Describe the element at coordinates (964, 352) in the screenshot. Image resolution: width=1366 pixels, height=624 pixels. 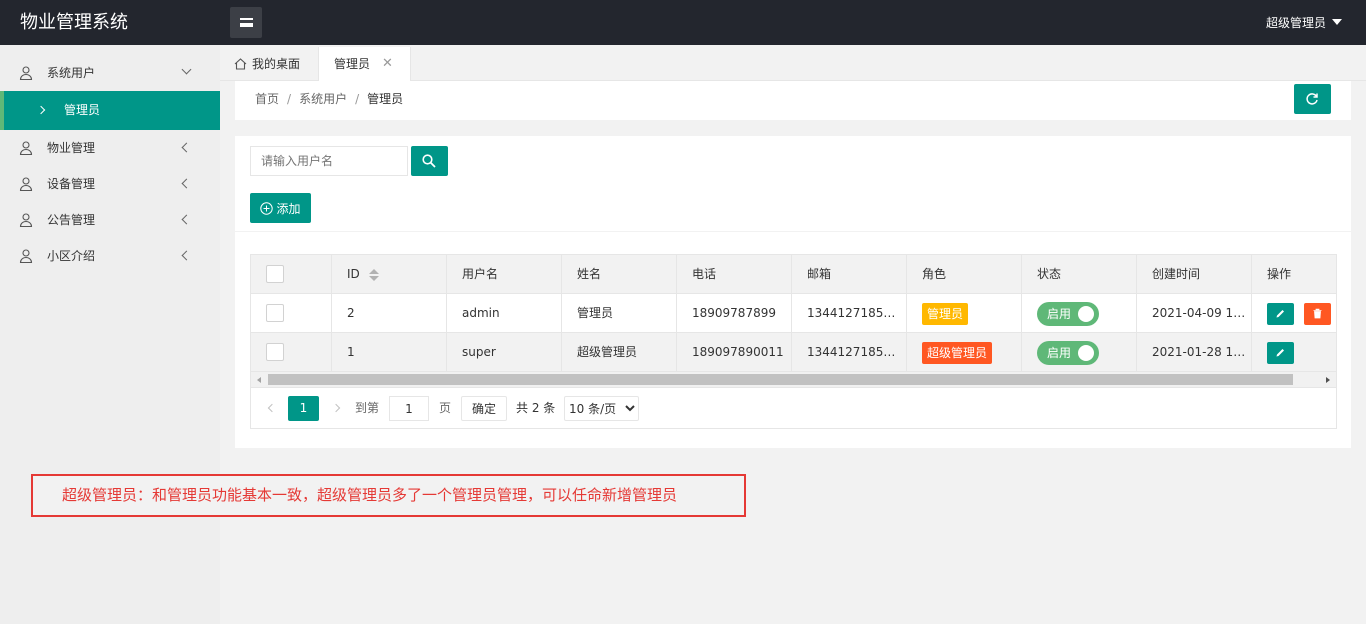
I see `cell-role: 超级管理员` at that location.